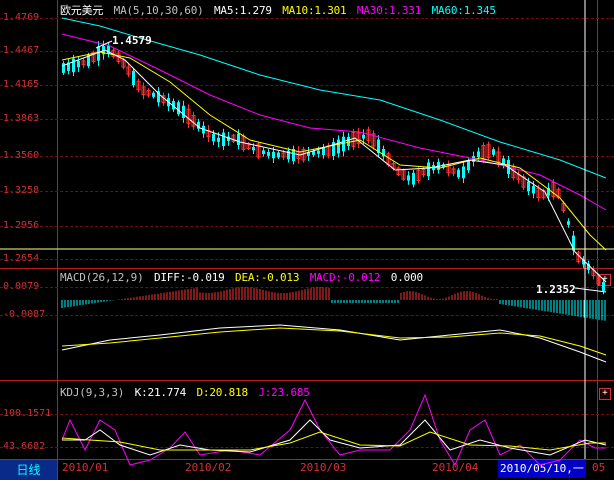 The width and height of the screenshot is (614, 480). I want to click on low-annotation: 1.2352, so click(556, 289).